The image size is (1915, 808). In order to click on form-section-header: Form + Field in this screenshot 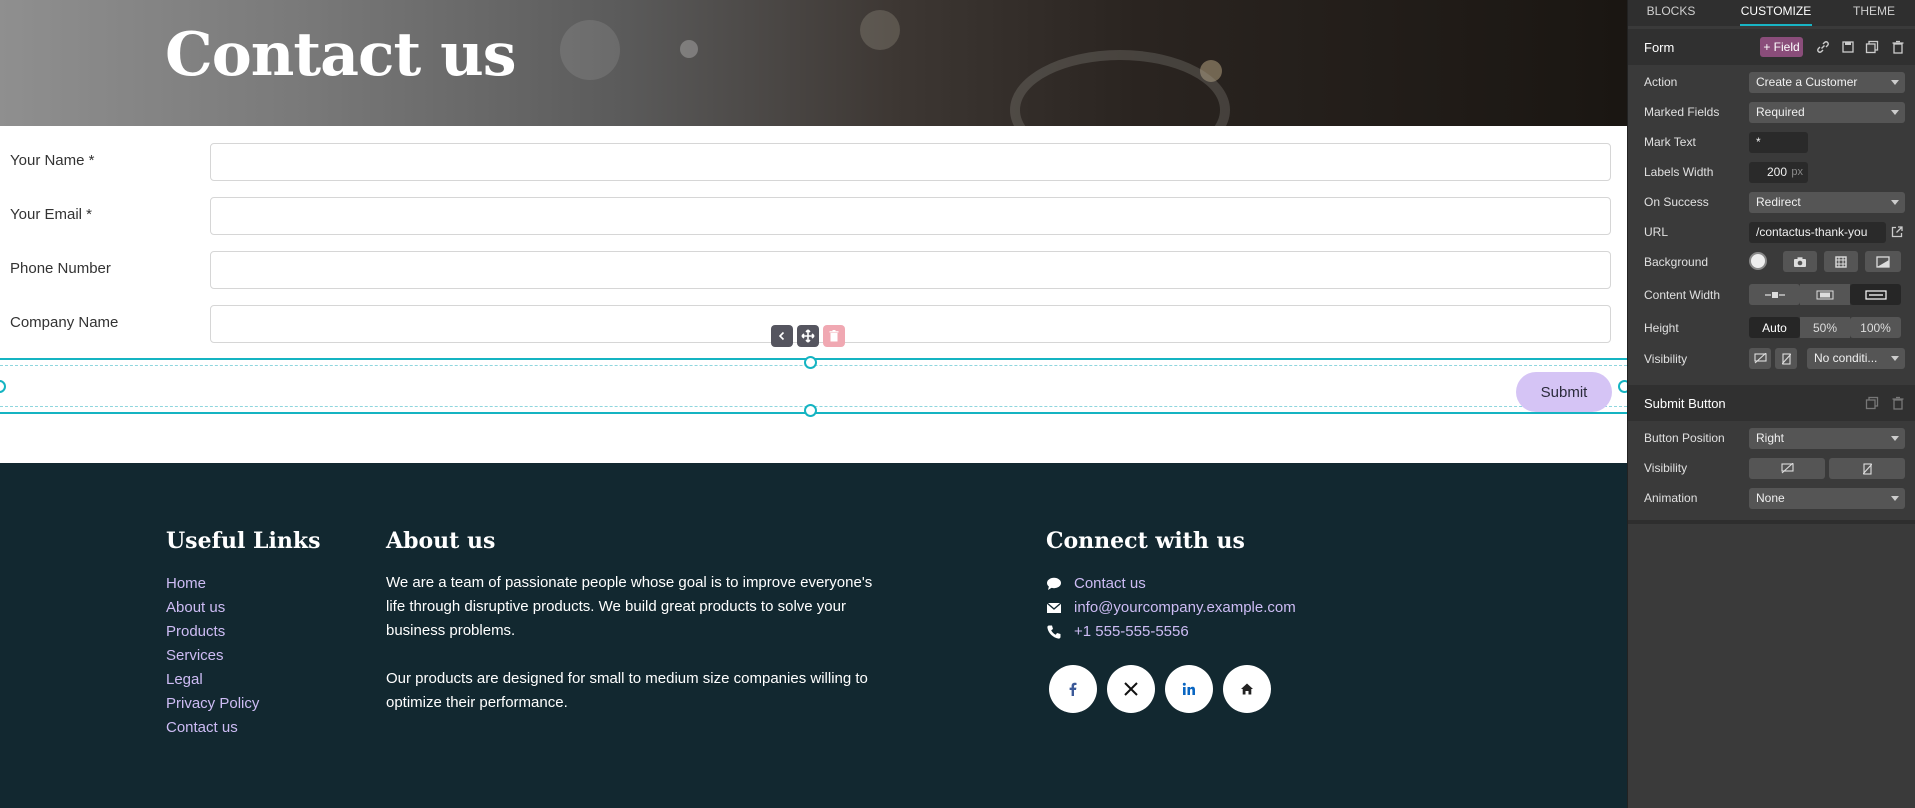, I will do `click(1771, 47)`.